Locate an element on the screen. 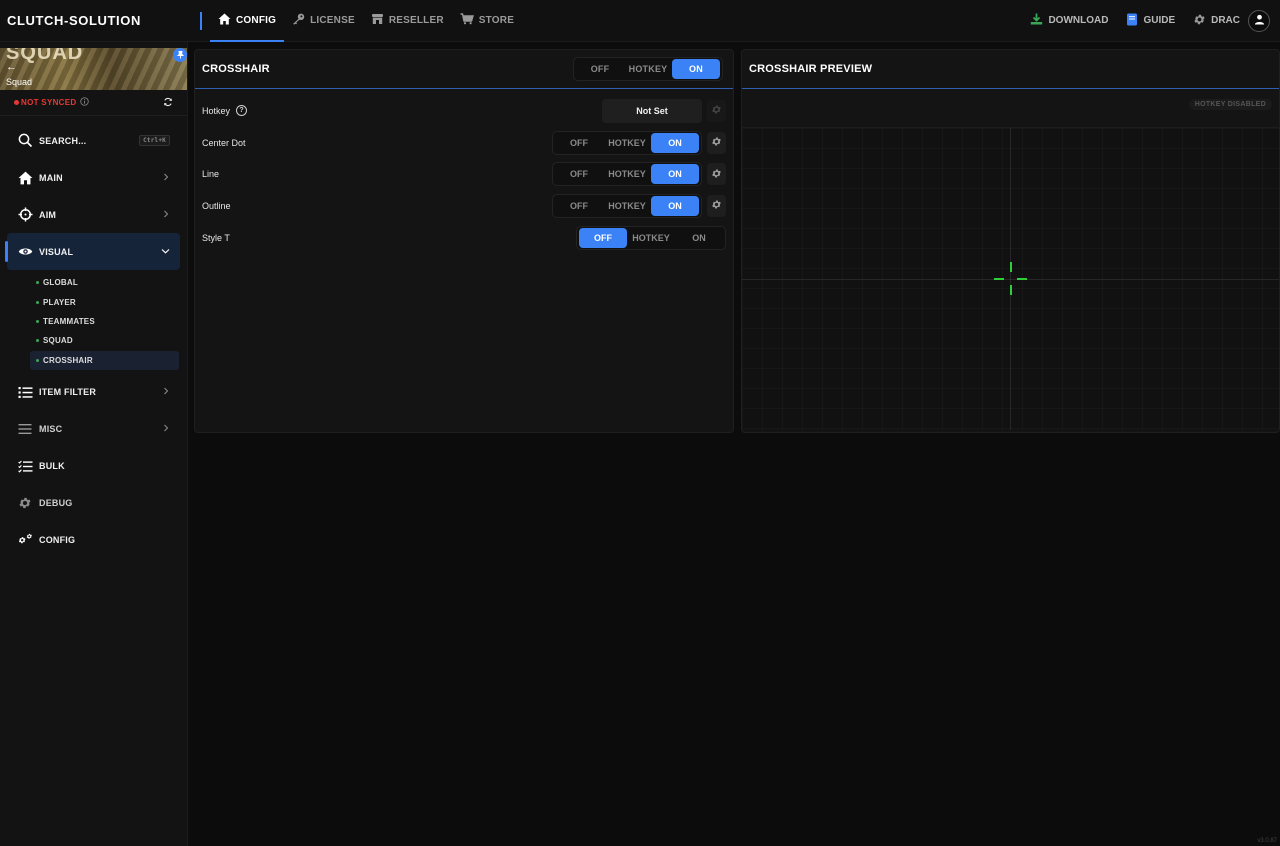 The width and height of the screenshot is (1280, 846). setting-label: Hotkey is located at coordinates (216, 110).